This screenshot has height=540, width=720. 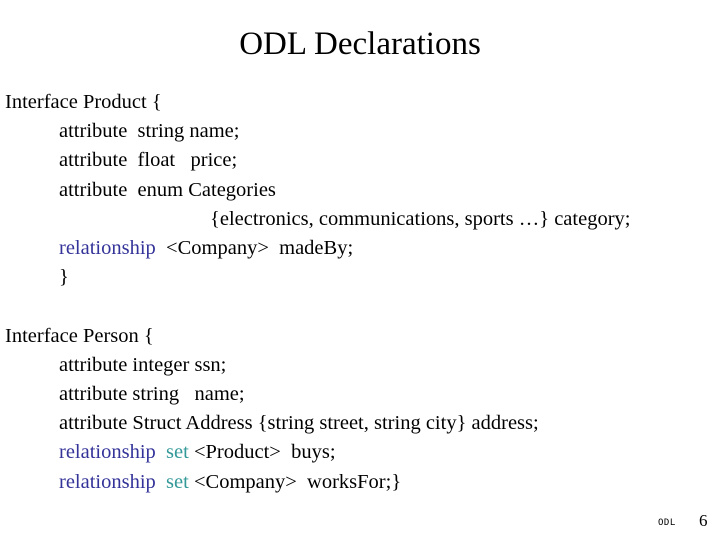 I want to click on code-token: <Company> madeBy;, so click(x=254, y=248).